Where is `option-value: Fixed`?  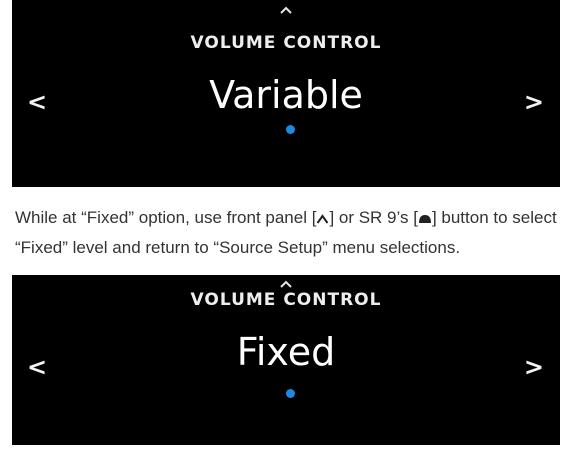
option-value: Fixed is located at coordinates (286, 352).